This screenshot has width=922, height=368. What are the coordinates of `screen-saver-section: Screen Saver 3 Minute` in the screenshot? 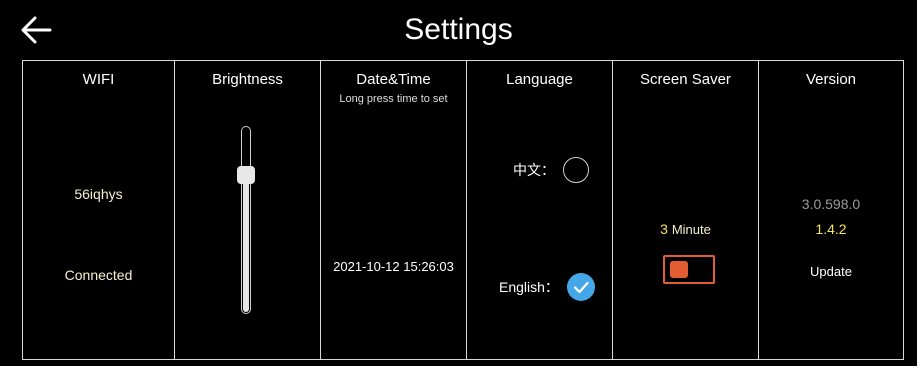 It's located at (686, 210).